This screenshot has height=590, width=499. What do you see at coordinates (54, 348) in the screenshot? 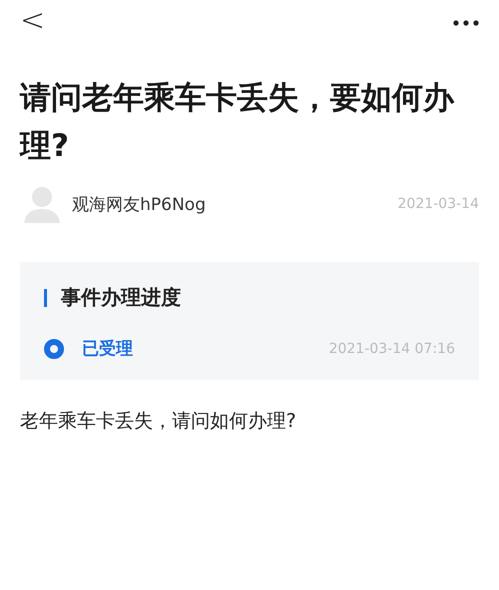
I see `status-dot-icon` at bounding box center [54, 348].